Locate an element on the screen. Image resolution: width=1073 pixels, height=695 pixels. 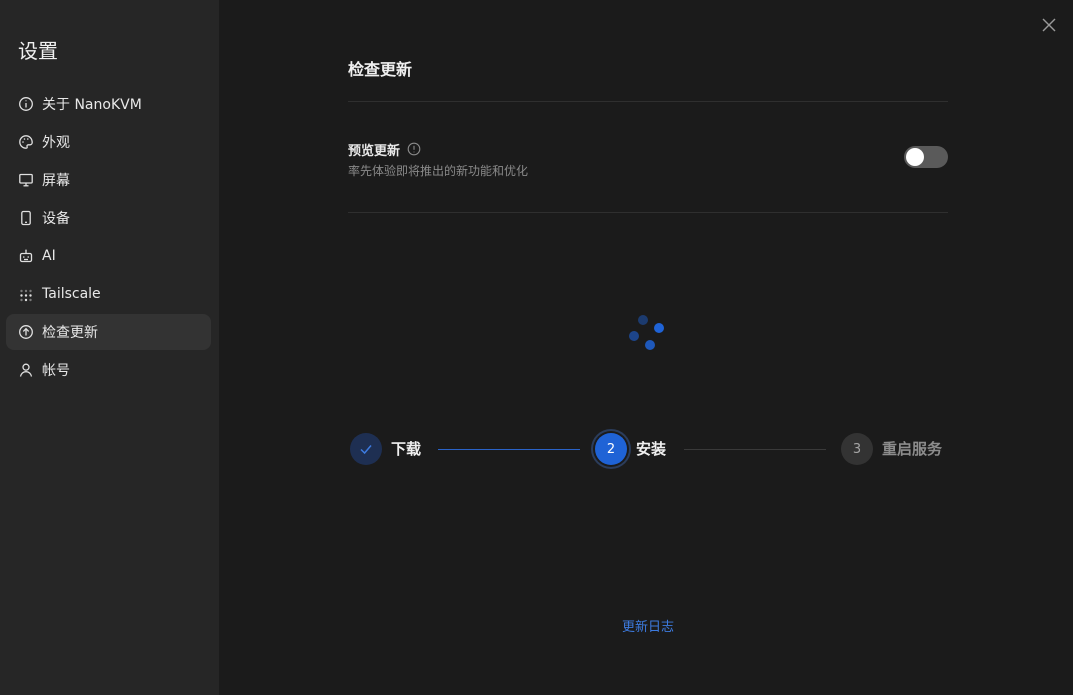
check-icon is located at coordinates (366, 450).